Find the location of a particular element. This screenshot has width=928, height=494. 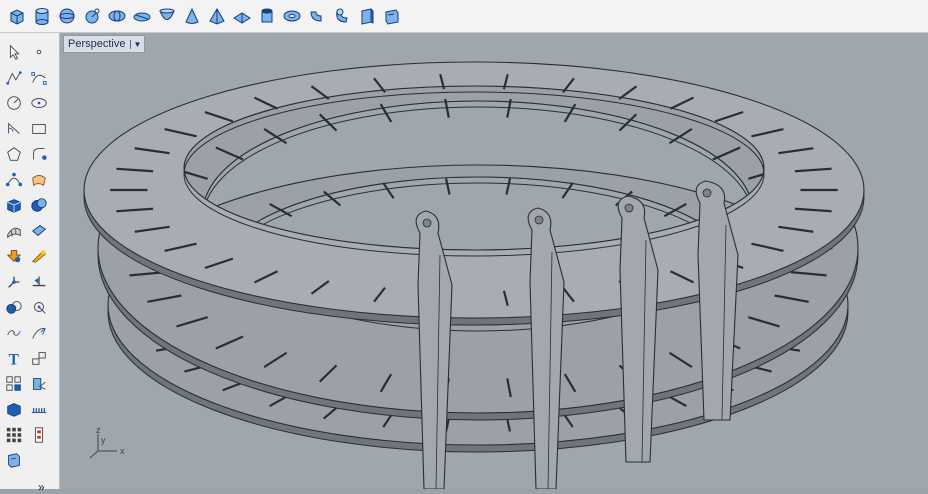

array-icon is located at coordinates (14, 434).